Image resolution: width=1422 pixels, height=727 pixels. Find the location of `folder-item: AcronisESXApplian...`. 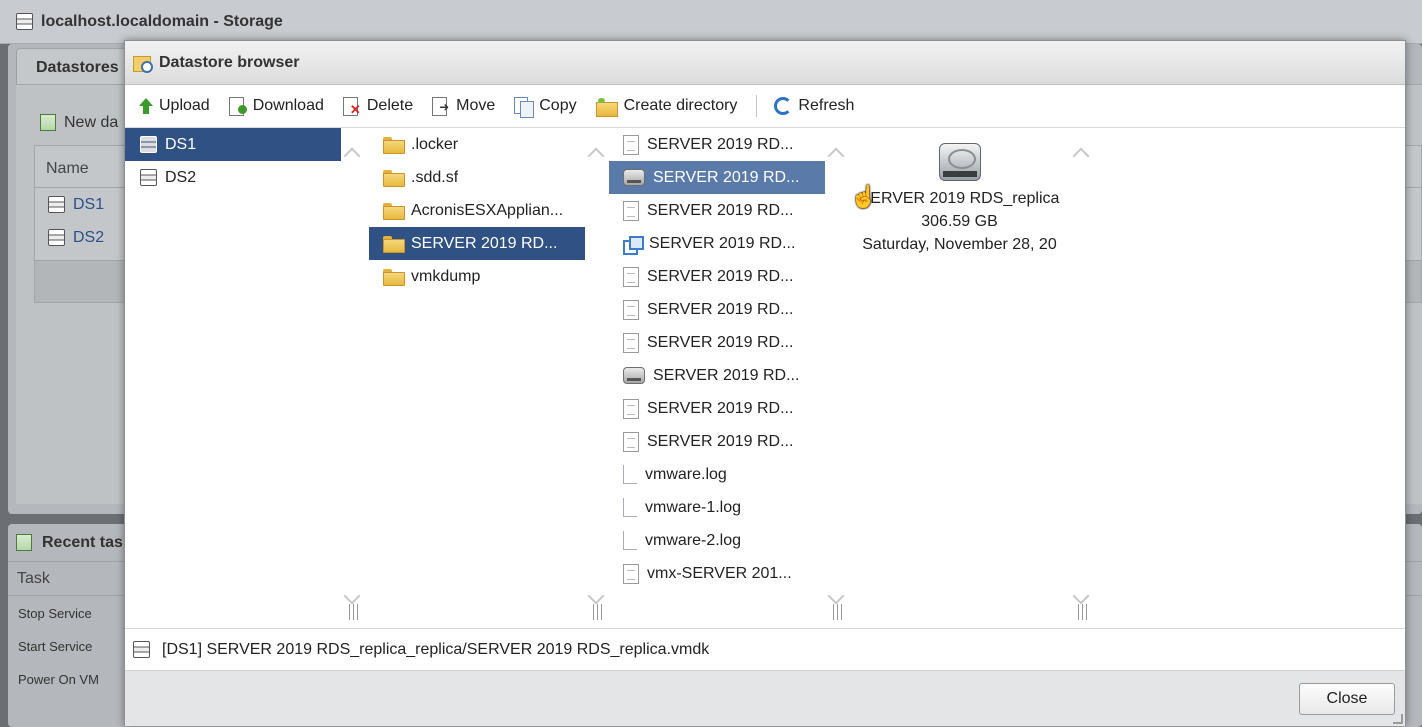

folder-item: AcronisESXApplian... is located at coordinates (477, 210).